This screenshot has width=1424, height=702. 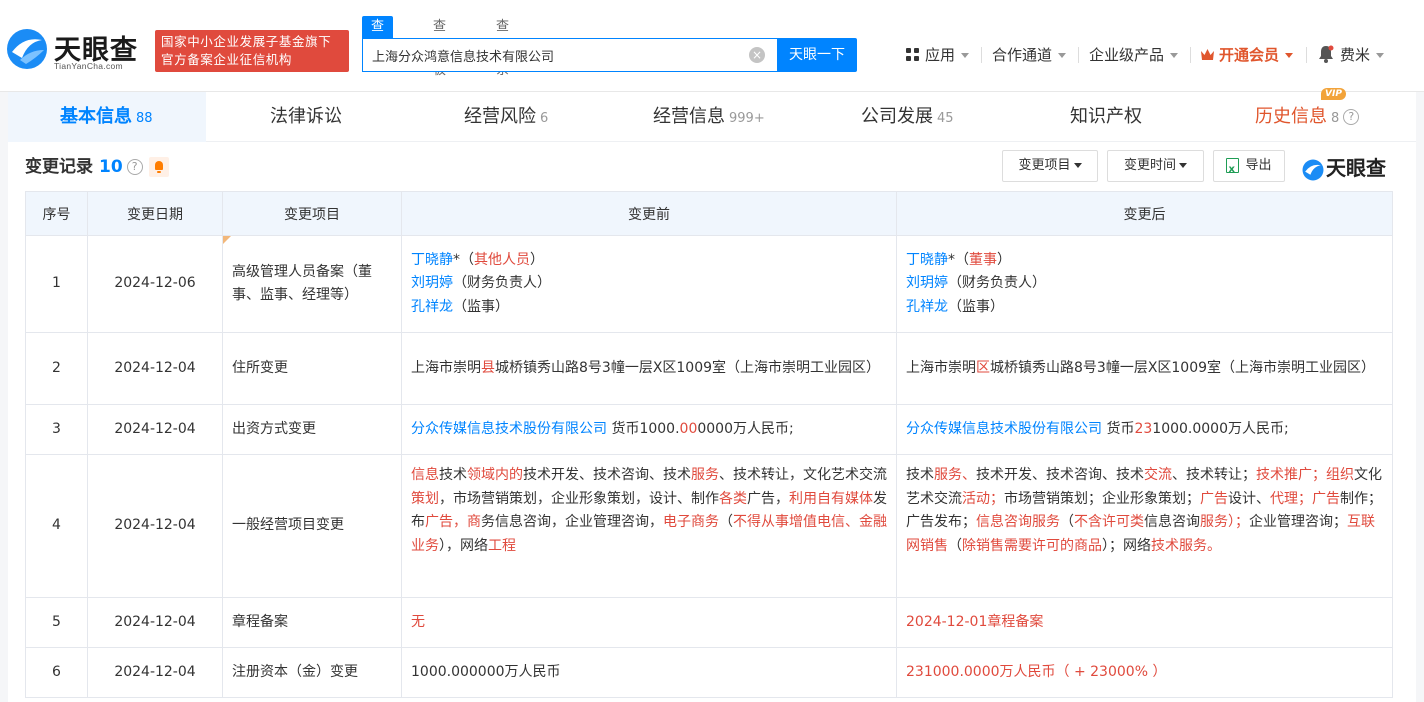 I want to click on search-tab-relation: 查关系, so click(x=502, y=47).